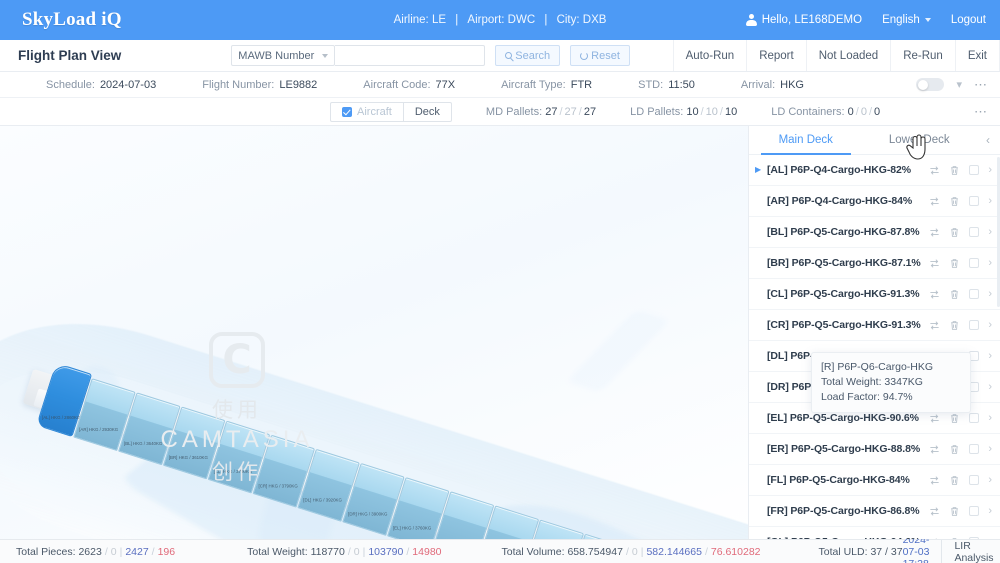 The image size is (1000, 563). Describe the element at coordinates (874, 232) in the screenshot. I see `uld-list-item: [BL] P6P-Q5-Cargo-HKG-87.8% ›` at that location.